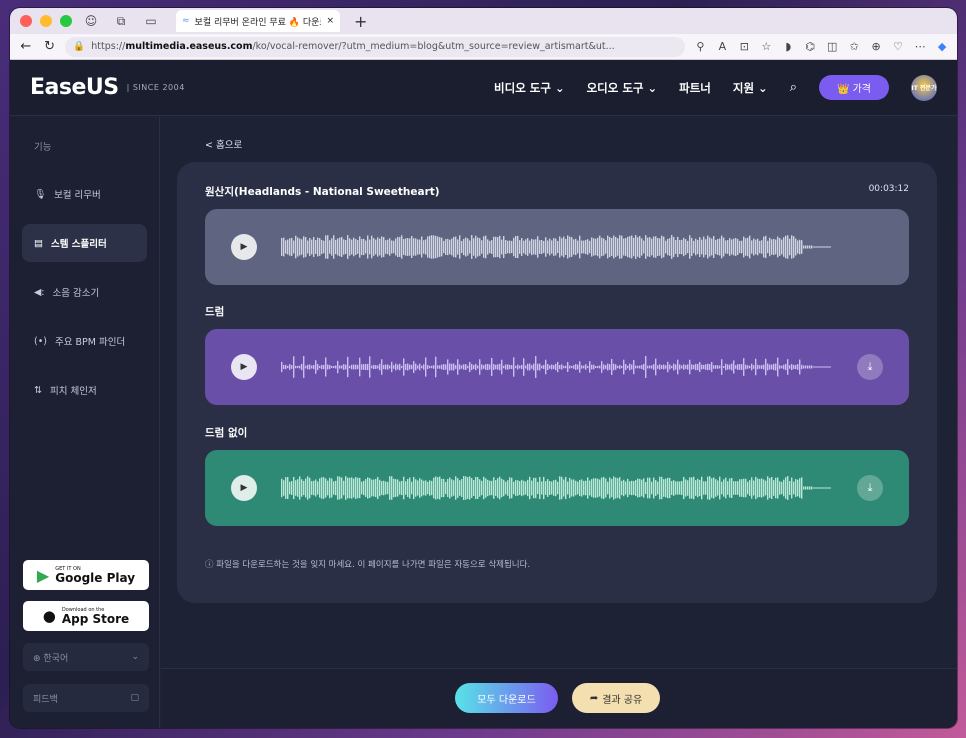  What do you see at coordinates (793, 87) in the screenshot?
I see `search-icon: ⌕` at bounding box center [793, 87].